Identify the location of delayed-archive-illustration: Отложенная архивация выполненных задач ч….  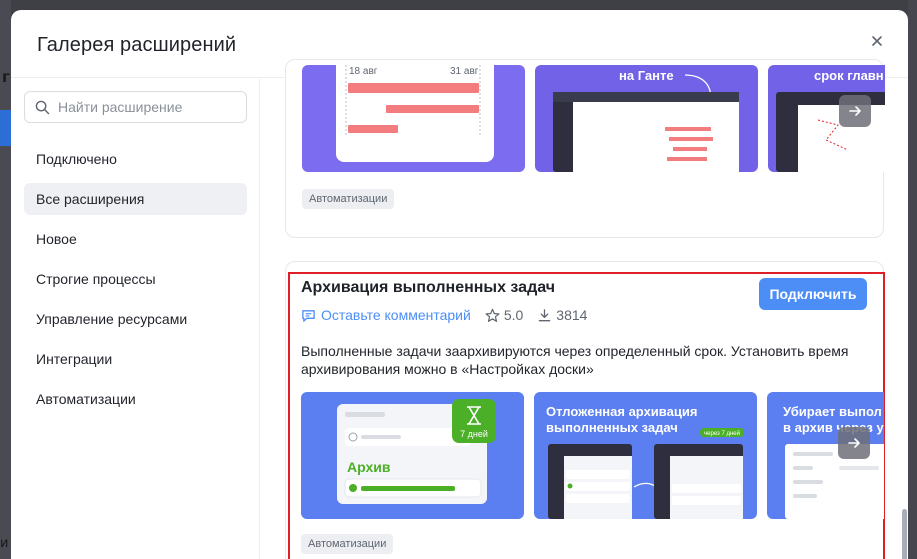
(645, 461).